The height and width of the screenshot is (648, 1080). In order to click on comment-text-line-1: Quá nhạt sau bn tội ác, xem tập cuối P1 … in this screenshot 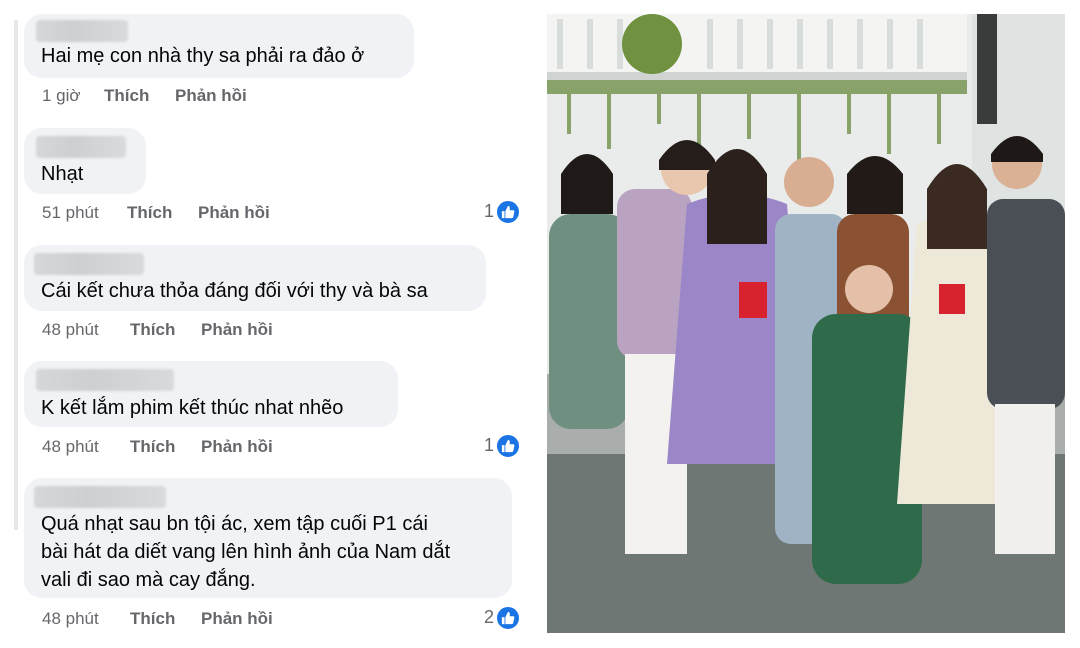, I will do `click(234, 524)`.